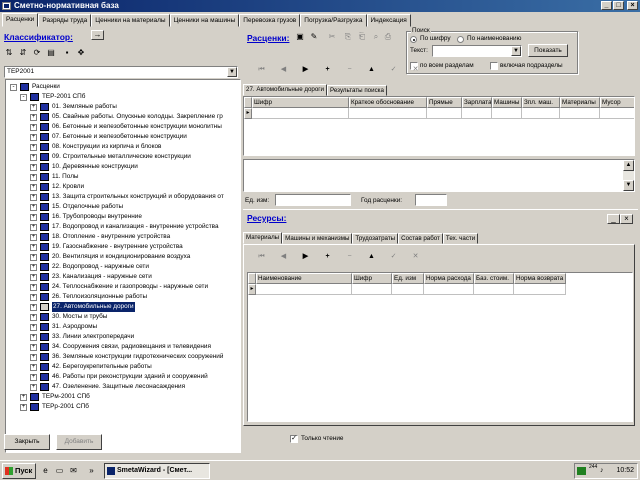 This screenshot has width=640, height=480. Describe the element at coordinates (123, 317) in the screenshot. I see `tree-node: +30. Мосты и трубы` at that location.